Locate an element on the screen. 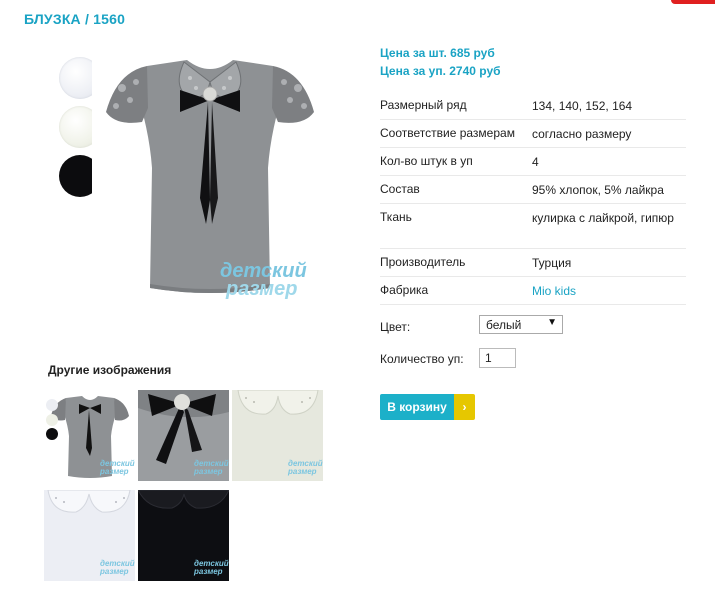 This screenshot has height=597, width=715. add-to-cart-label: В корзину is located at coordinates (417, 407).